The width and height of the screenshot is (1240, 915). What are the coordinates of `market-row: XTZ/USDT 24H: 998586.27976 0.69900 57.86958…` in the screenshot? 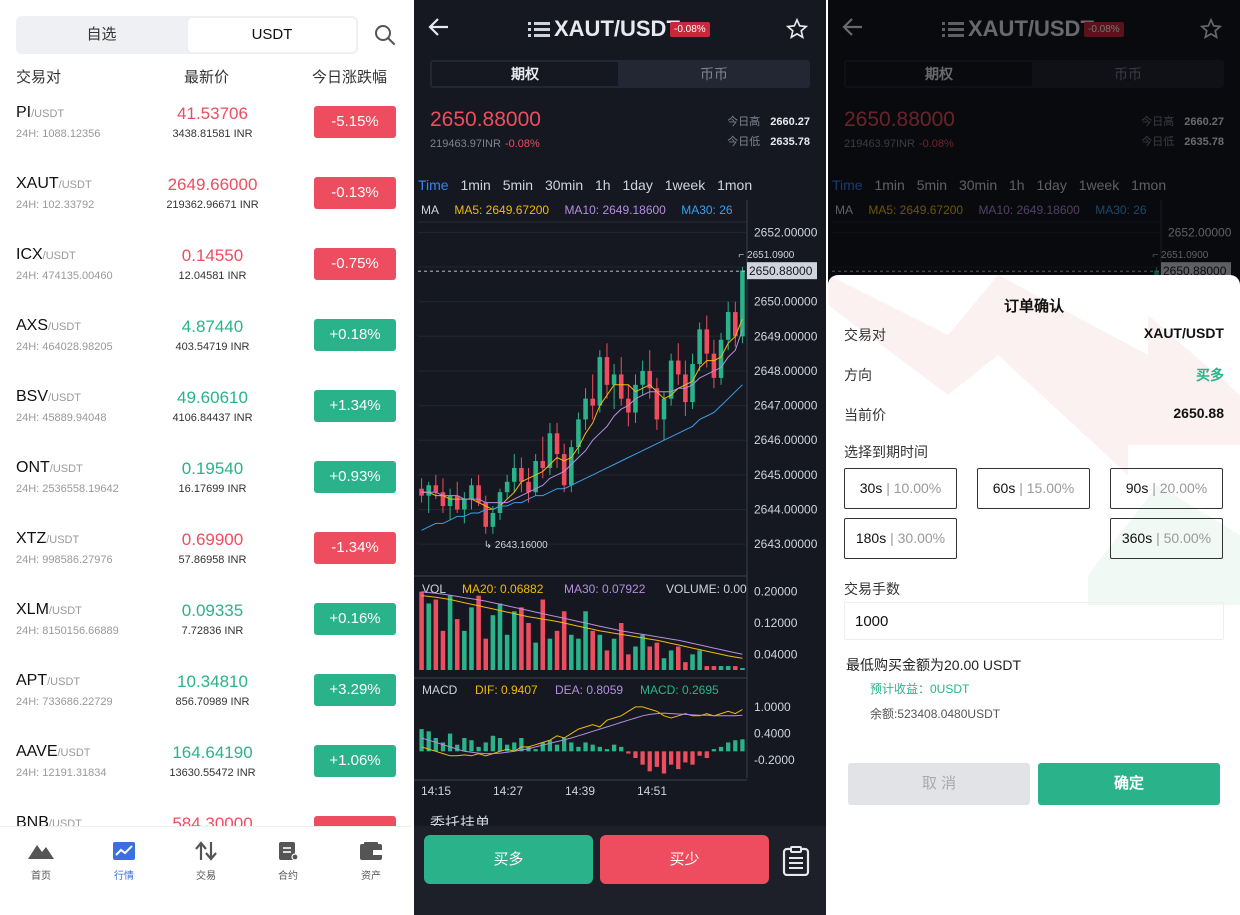 It's located at (206, 559).